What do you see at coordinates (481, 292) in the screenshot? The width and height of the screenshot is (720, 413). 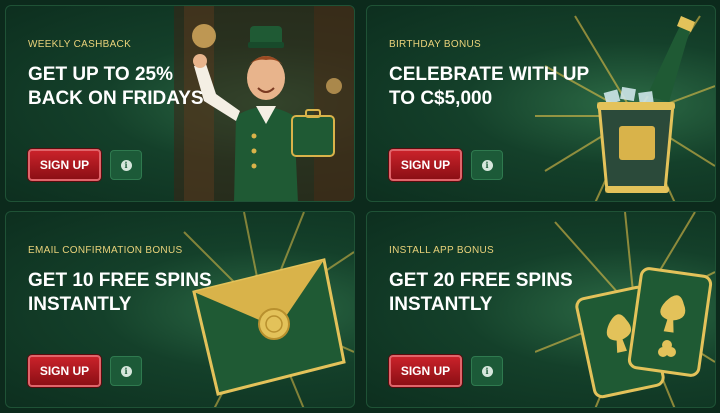 I see `promo-headline: GET 20 FREE SPINS INSTANTLY` at bounding box center [481, 292].